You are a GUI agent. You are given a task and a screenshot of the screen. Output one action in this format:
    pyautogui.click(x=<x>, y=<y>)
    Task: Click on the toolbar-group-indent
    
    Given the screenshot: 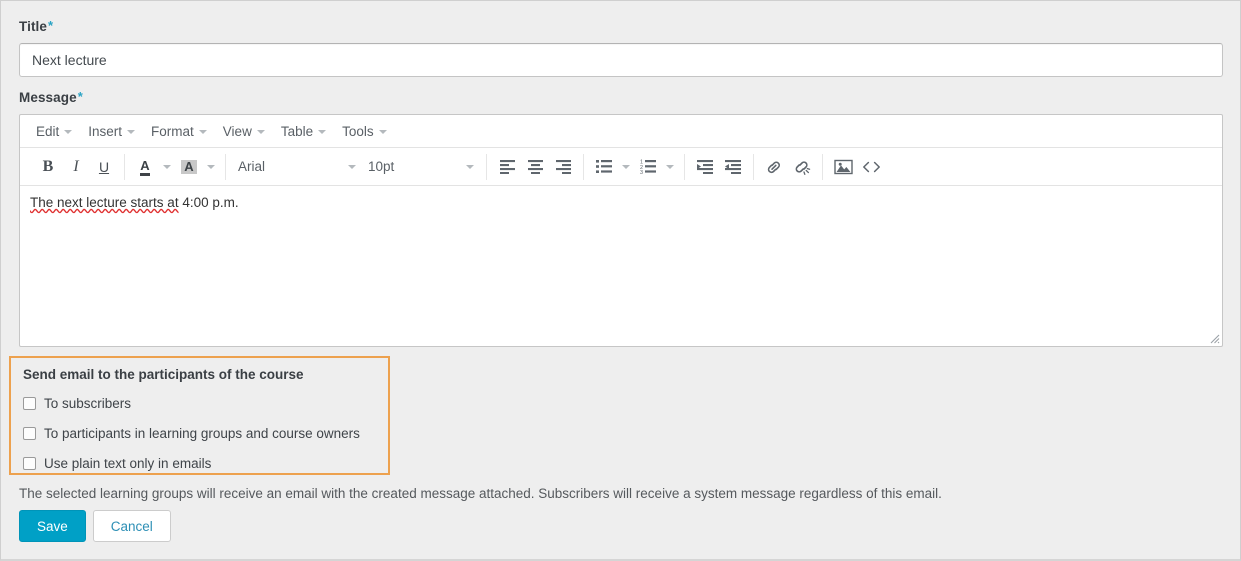 What is the action you would take?
    pyautogui.click(x=719, y=166)
    